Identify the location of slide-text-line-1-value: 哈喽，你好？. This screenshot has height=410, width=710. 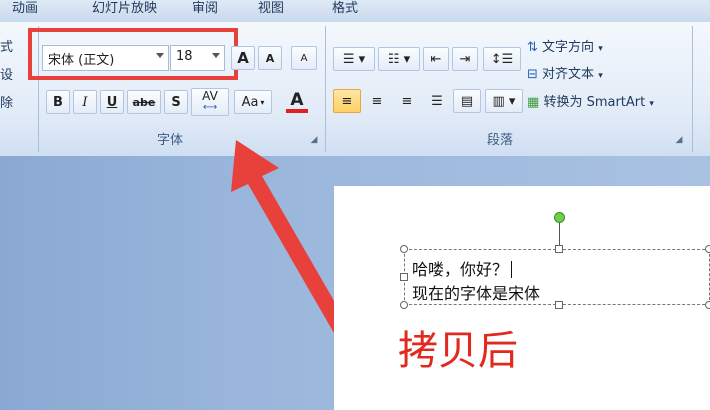
(460, 269).